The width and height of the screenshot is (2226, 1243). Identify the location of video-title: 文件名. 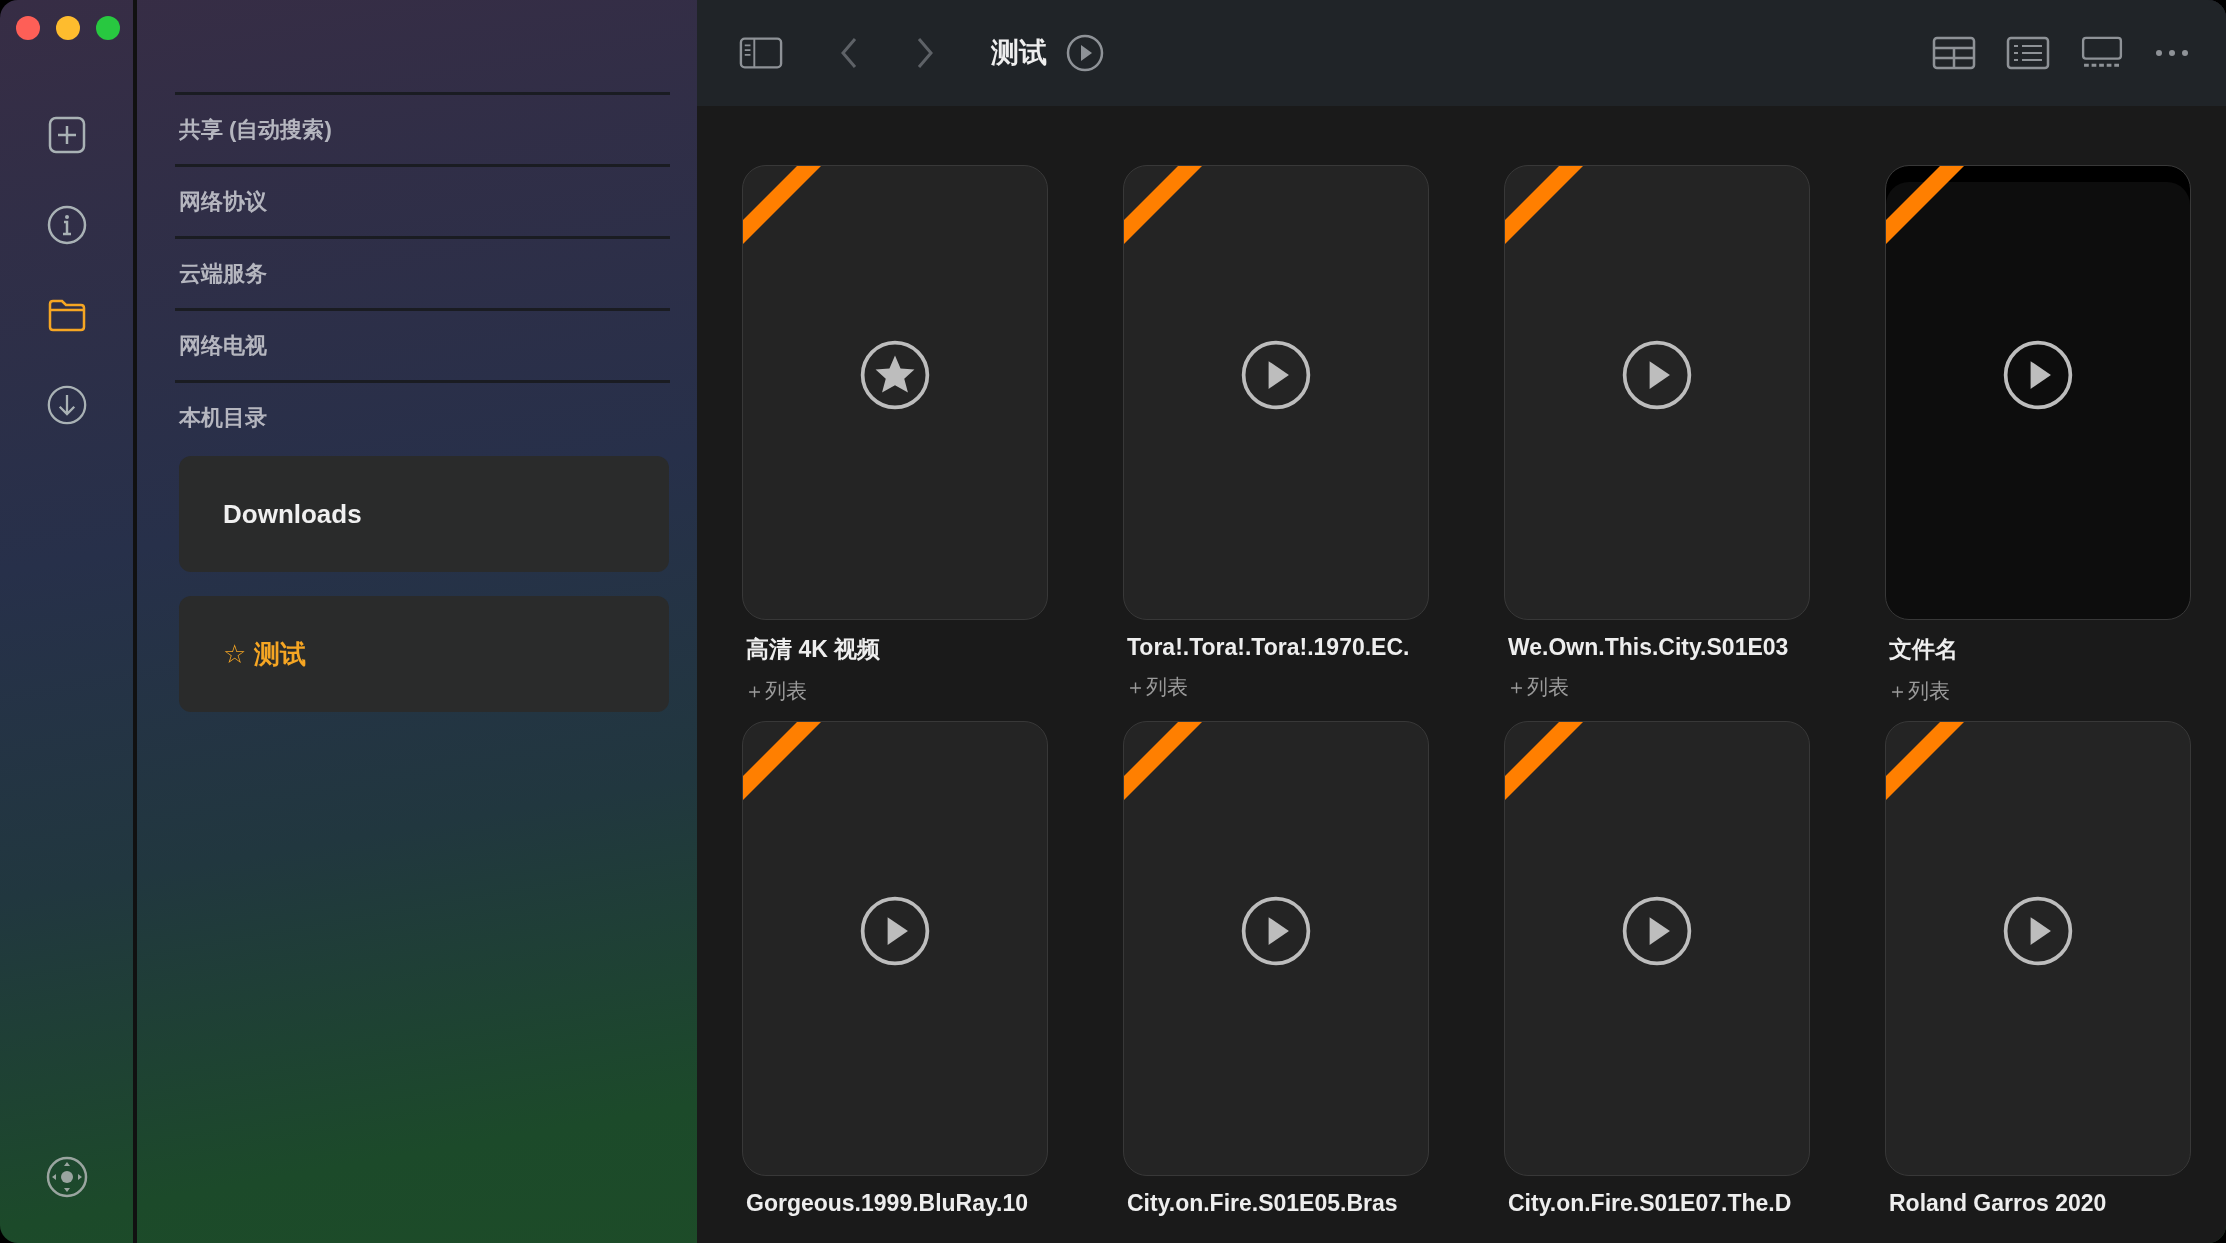
(1924, 649).